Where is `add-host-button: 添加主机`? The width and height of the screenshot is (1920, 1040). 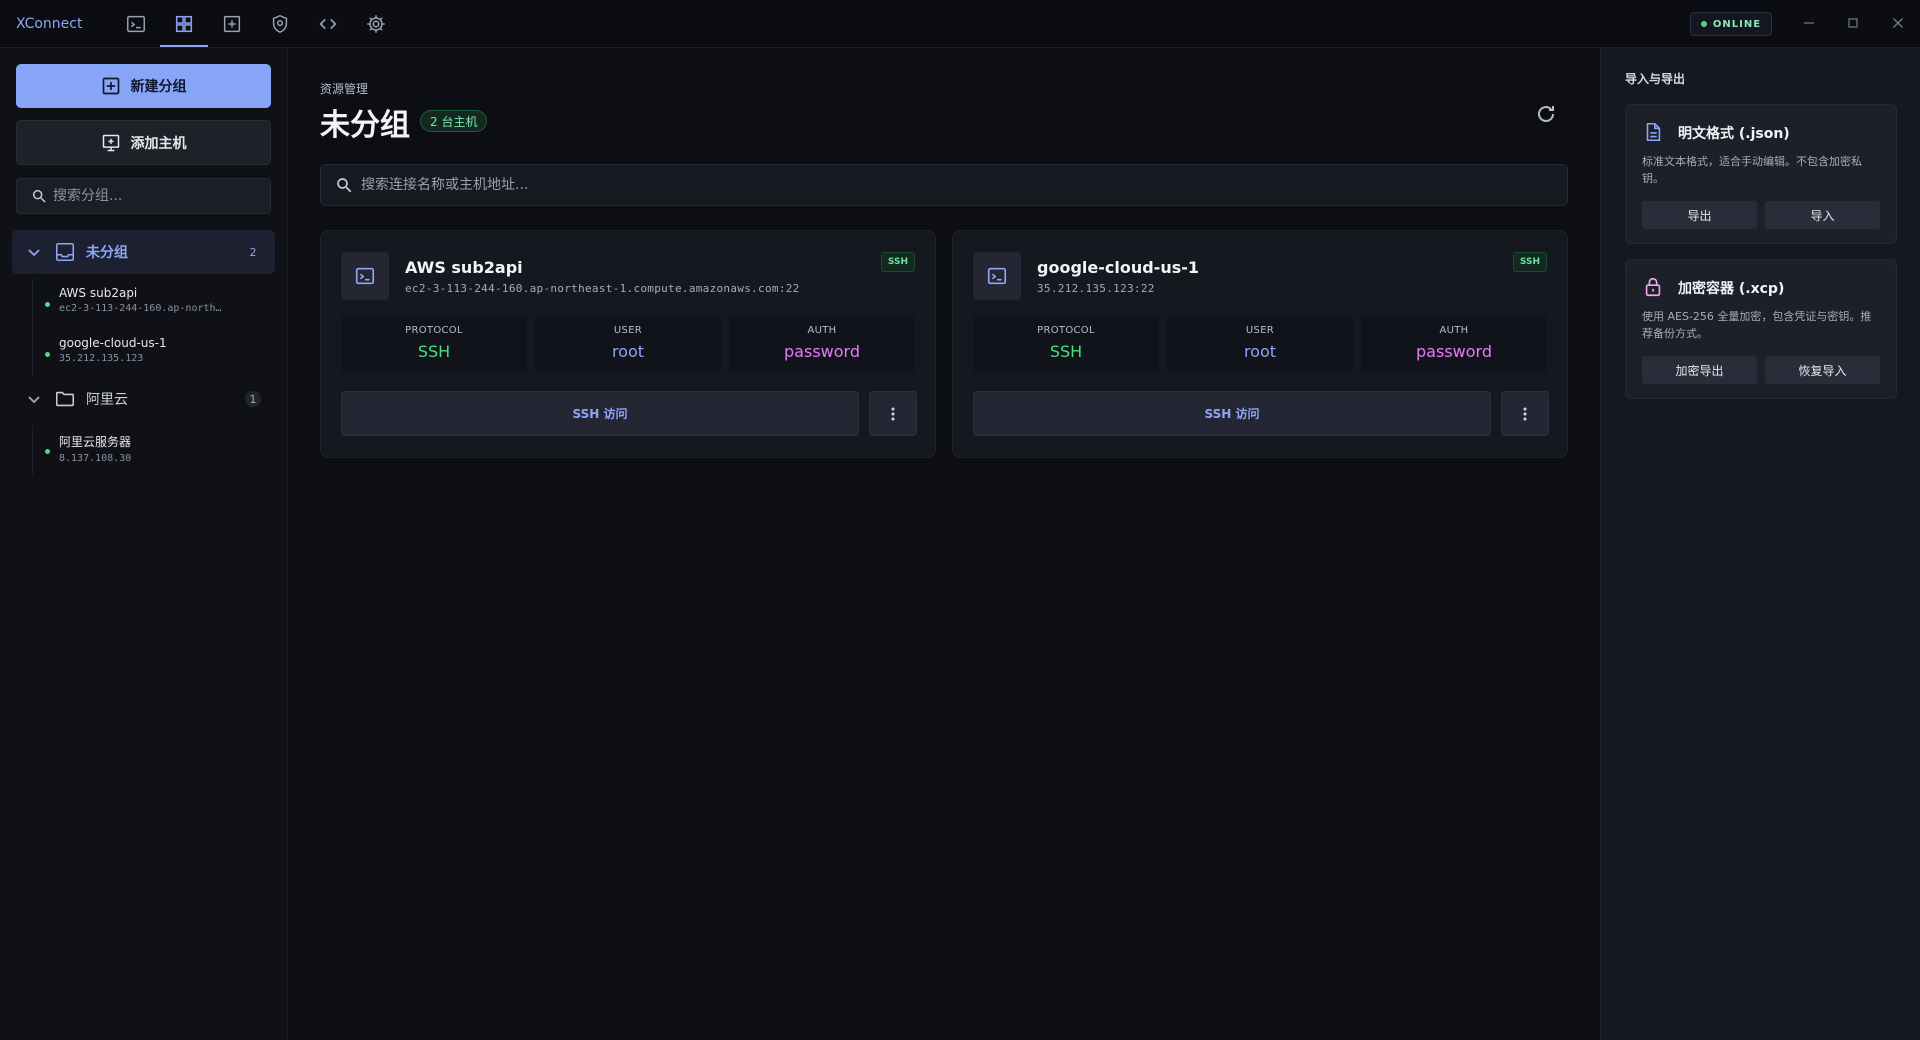 add-host-button: 添加主机 is located at coordinates (143, 142).